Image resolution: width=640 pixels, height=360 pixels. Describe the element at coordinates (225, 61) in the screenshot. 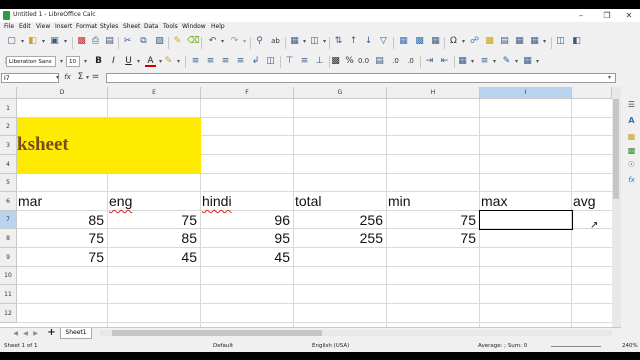

I see `align-right-icon: ≡` at that location.